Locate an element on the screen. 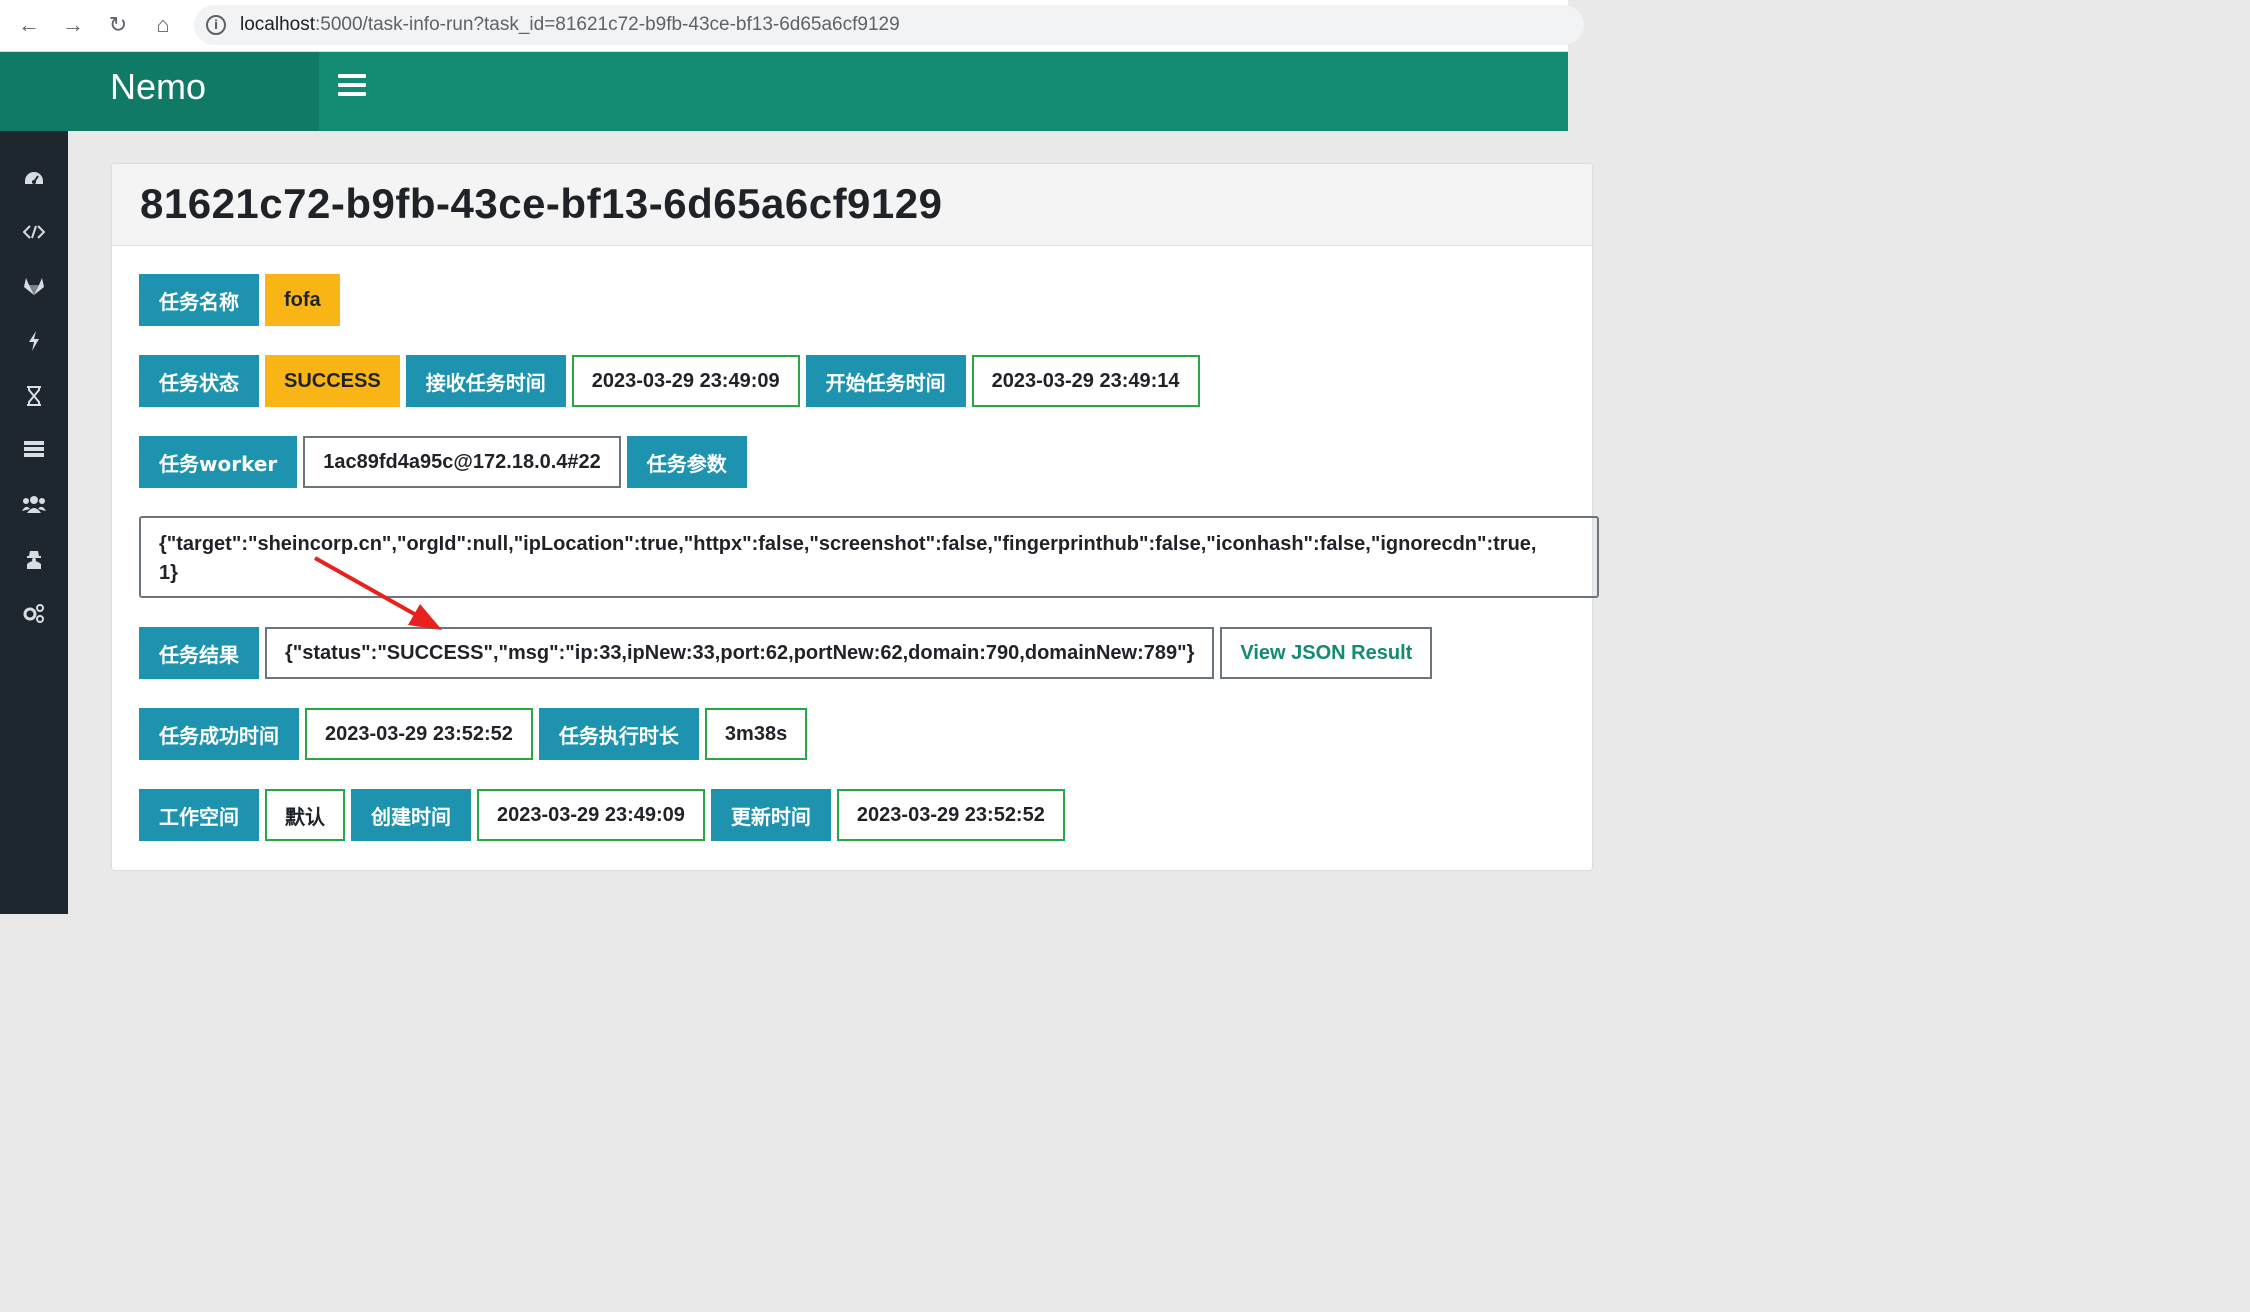 The height and width of the screenshot is (1312, 2250). dashboard-icon is located at coordinates (34, 179).